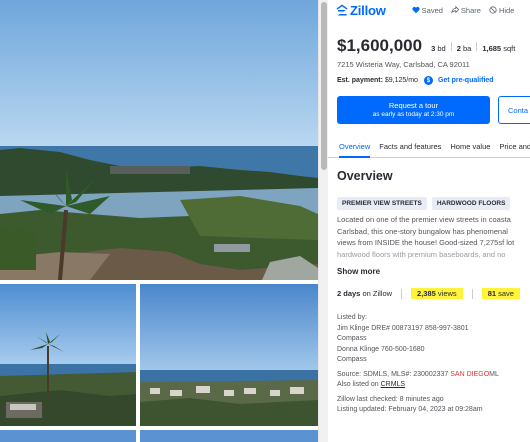  I want to click on listed-by-heading: Listed by:, so click(352, 317).